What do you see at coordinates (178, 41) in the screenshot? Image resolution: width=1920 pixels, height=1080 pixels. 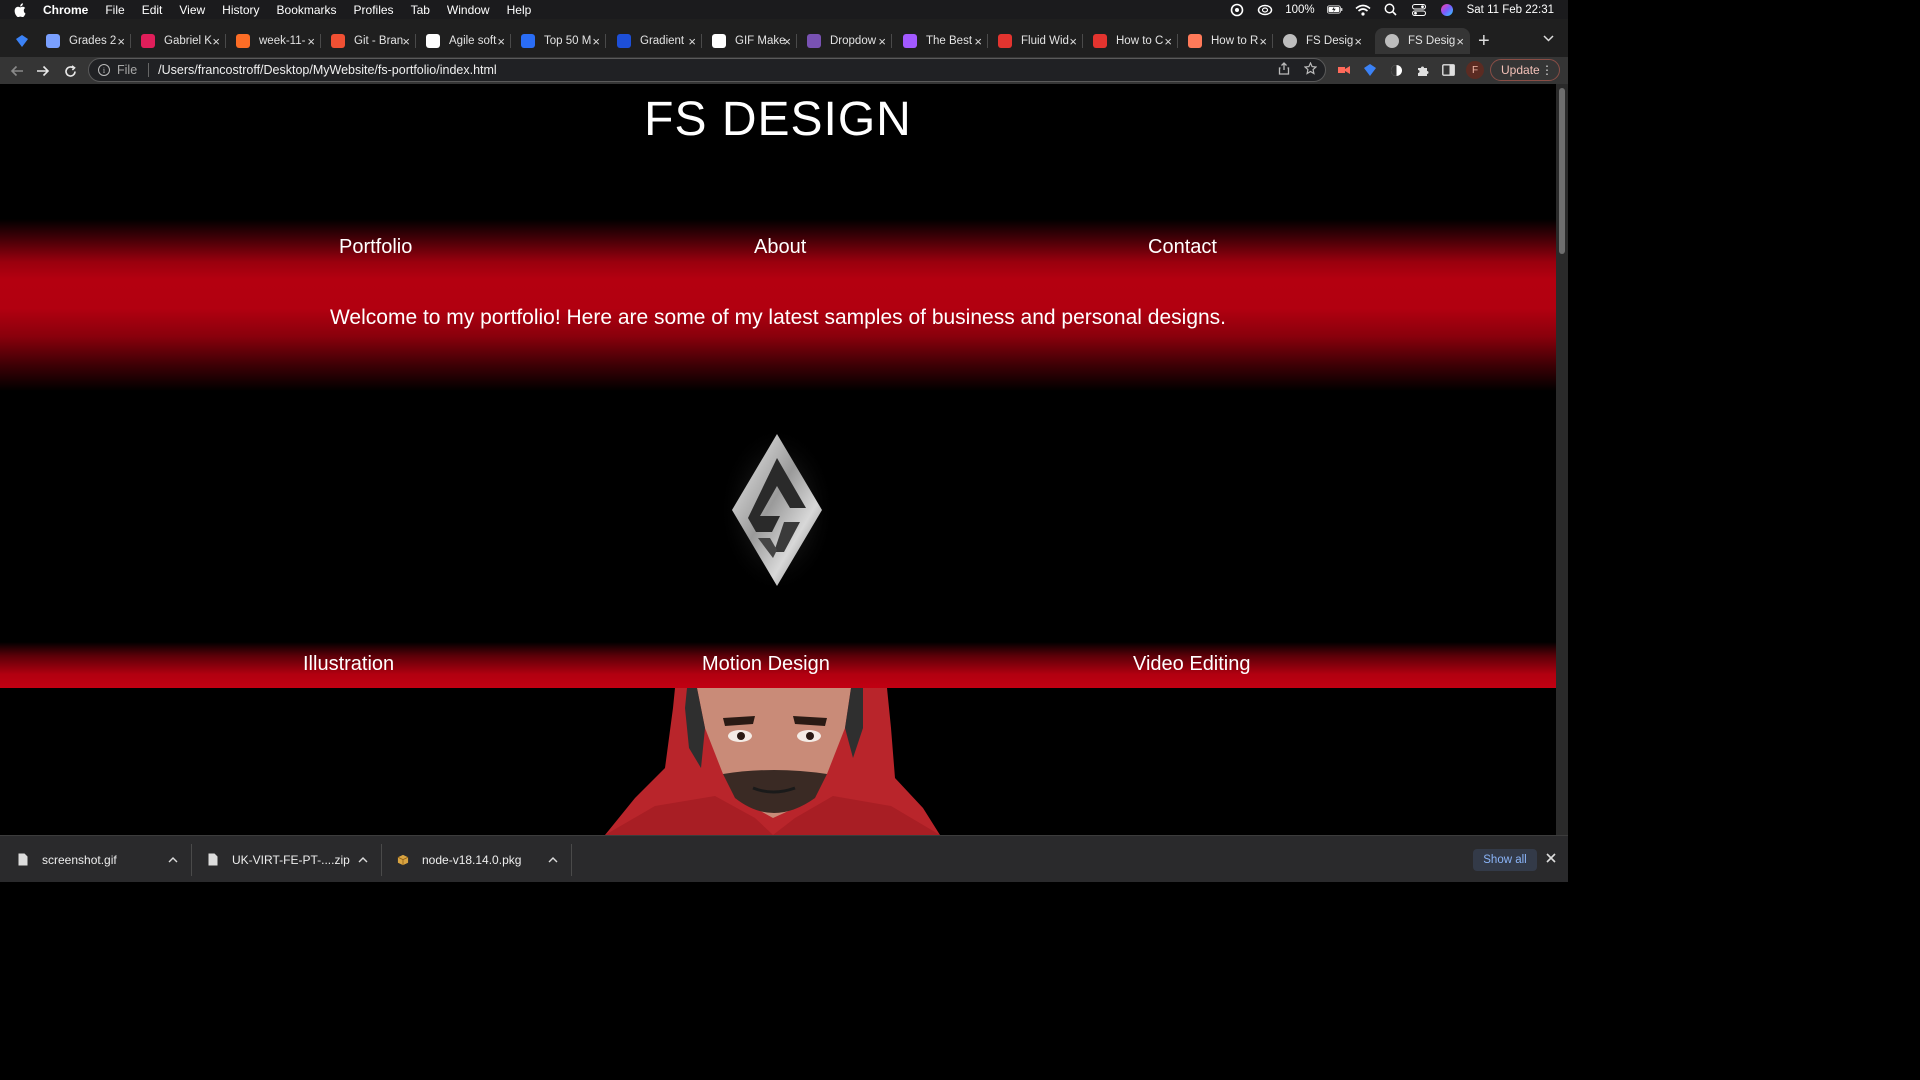 I see `browser-tab: Gabriel K ×` at bounding box center [178, 41].